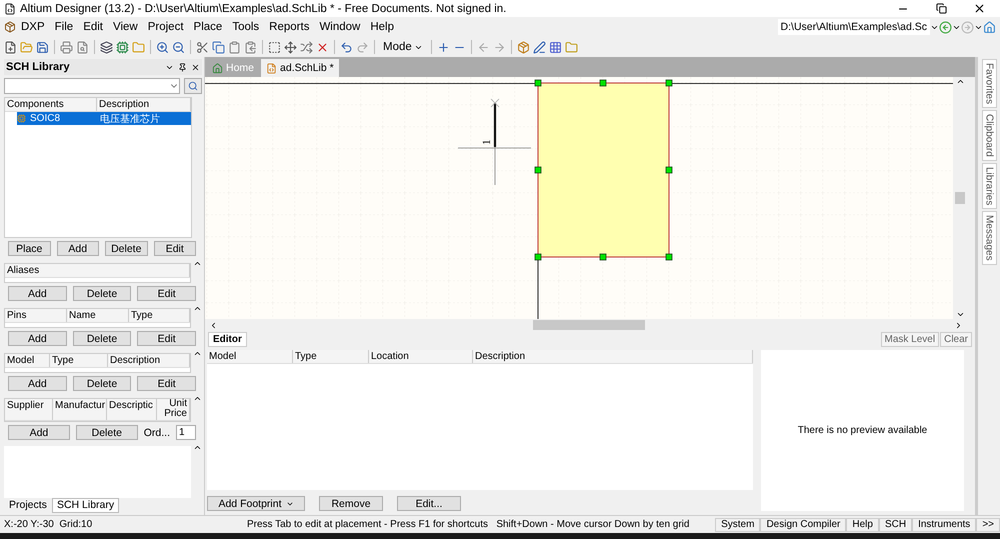 Image resolution: width=1000 pixels, height=539 pixels. I want to click on scroll-right-icon, so click(958, 325).